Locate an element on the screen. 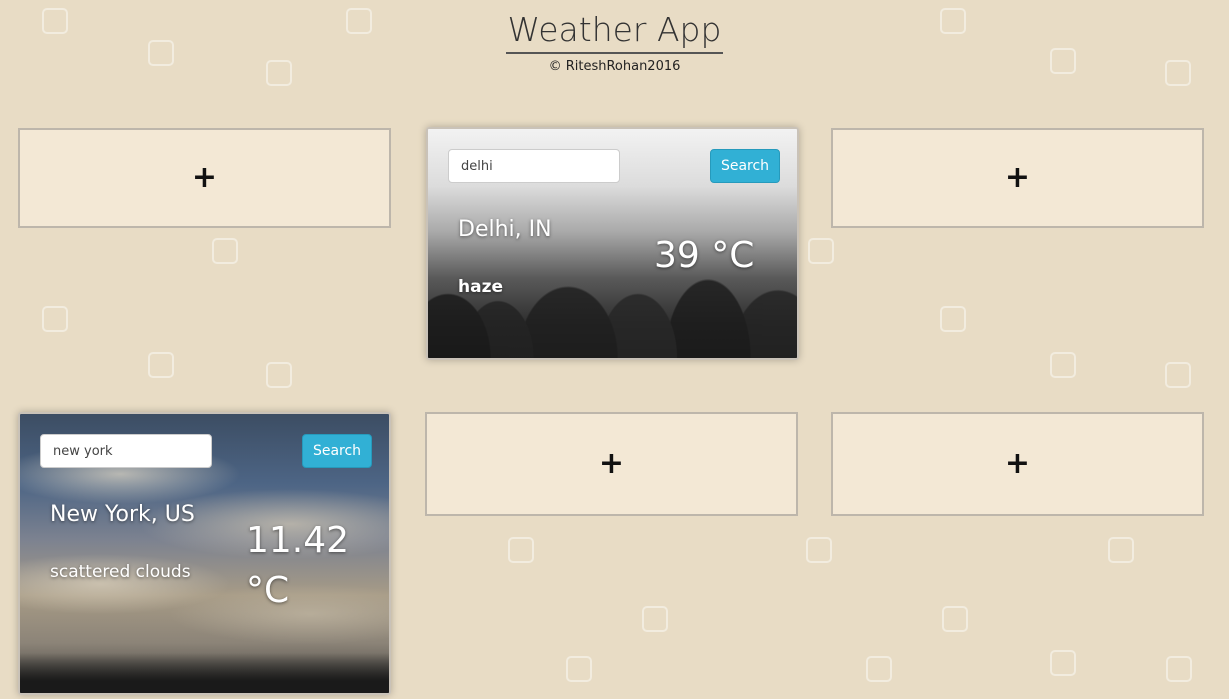 This screenshot has width=1229, height=699. temperature: 11.42 °C is located at coordinates (298, 565).